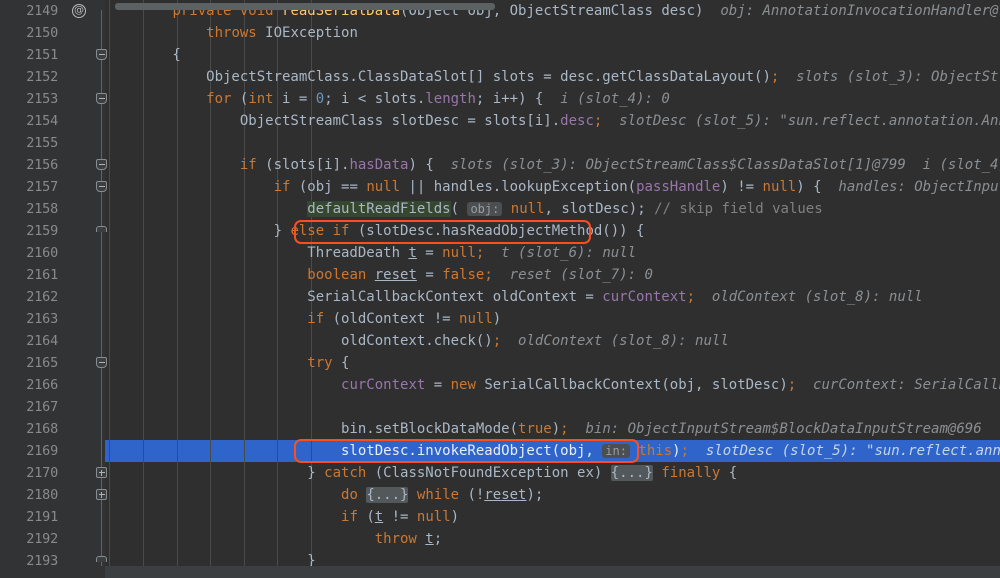 This screenshot has height=578, width=1000. I want to click on code-line: }, so click(552, 558).